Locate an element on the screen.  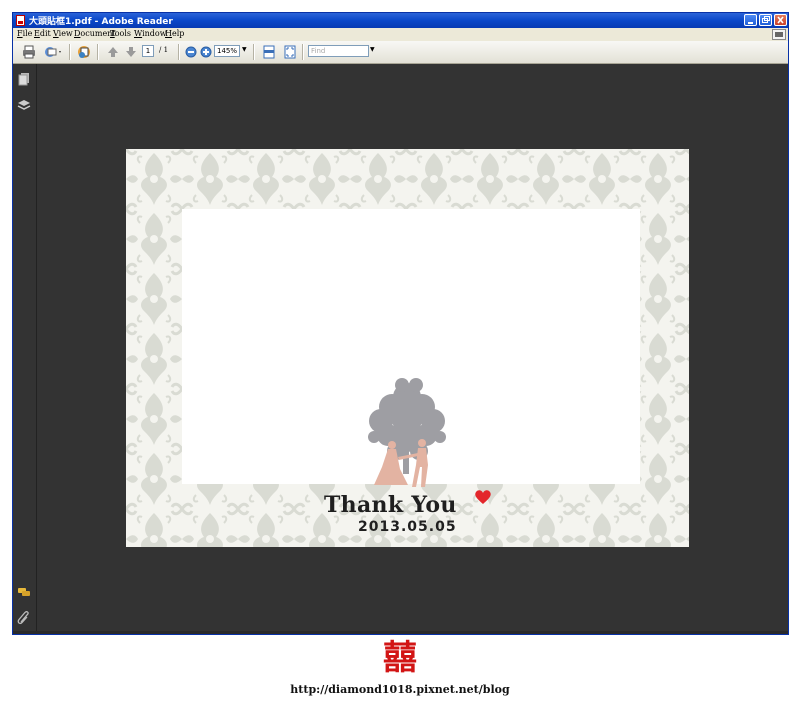
previous-page-icon is located at coordinates (113, 52).